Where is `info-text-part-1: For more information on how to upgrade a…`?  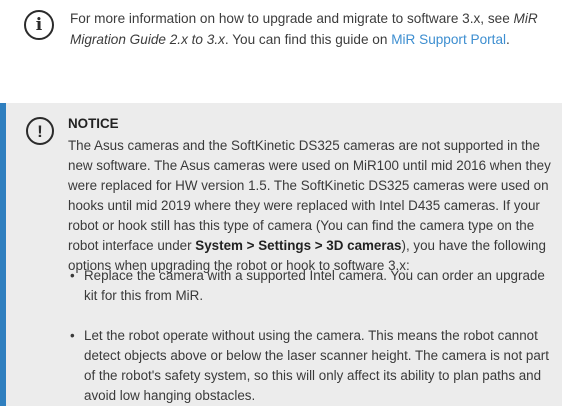 info-text-part-1: For more information on how to upgrade a… is located at coordinates (292, 18).